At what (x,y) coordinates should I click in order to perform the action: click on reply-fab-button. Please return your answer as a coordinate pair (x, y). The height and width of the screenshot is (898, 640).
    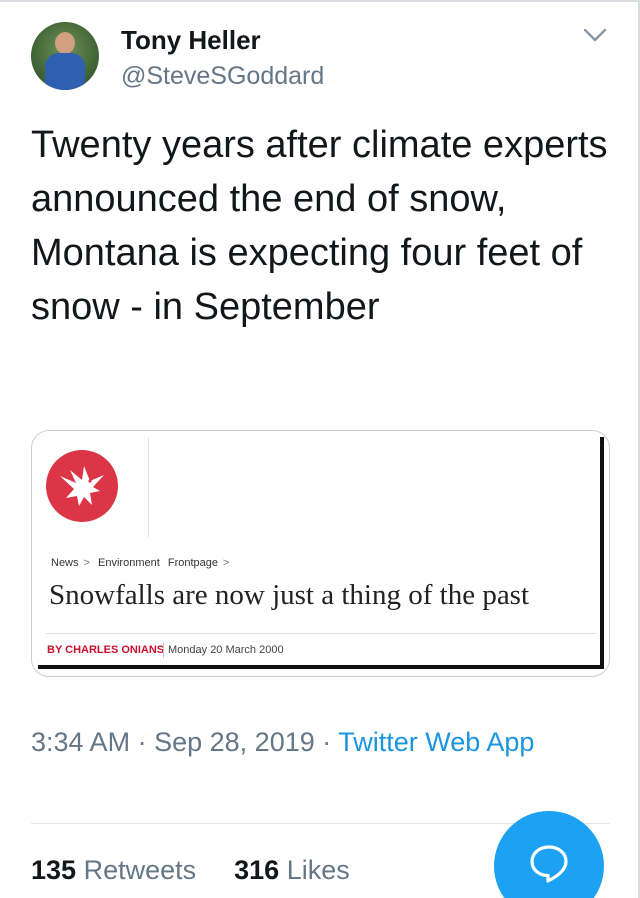
    Looking at the image, I should click on (549, 854).